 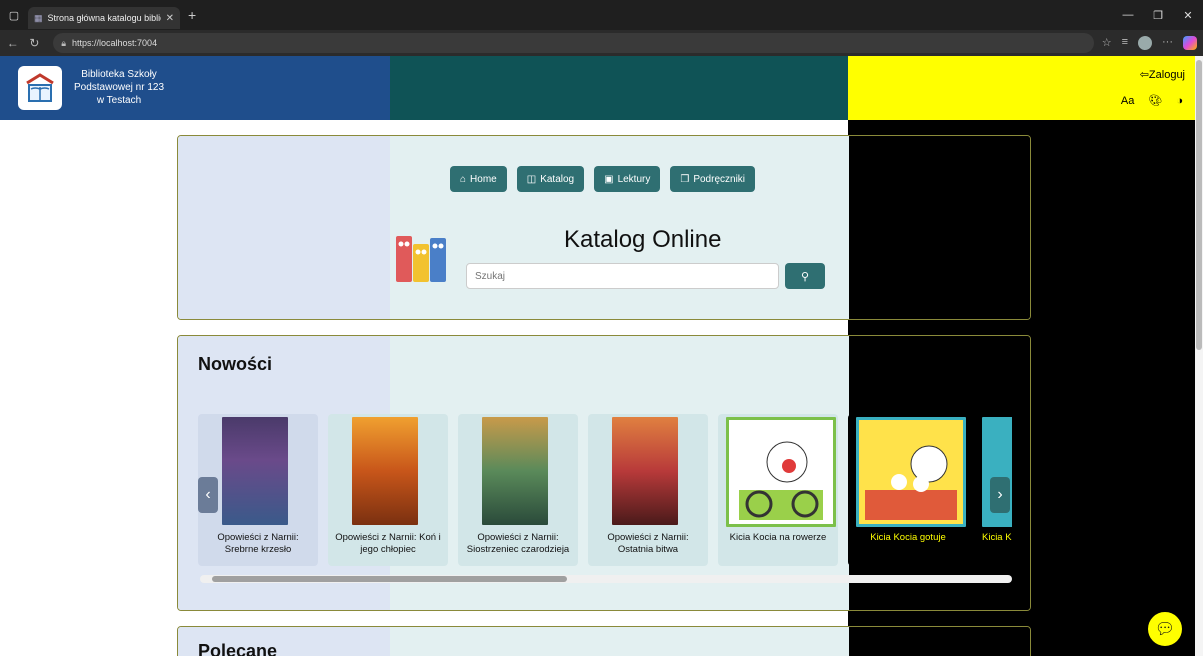 I want to click on books-mascot-icon, so click(x=422, y=260).